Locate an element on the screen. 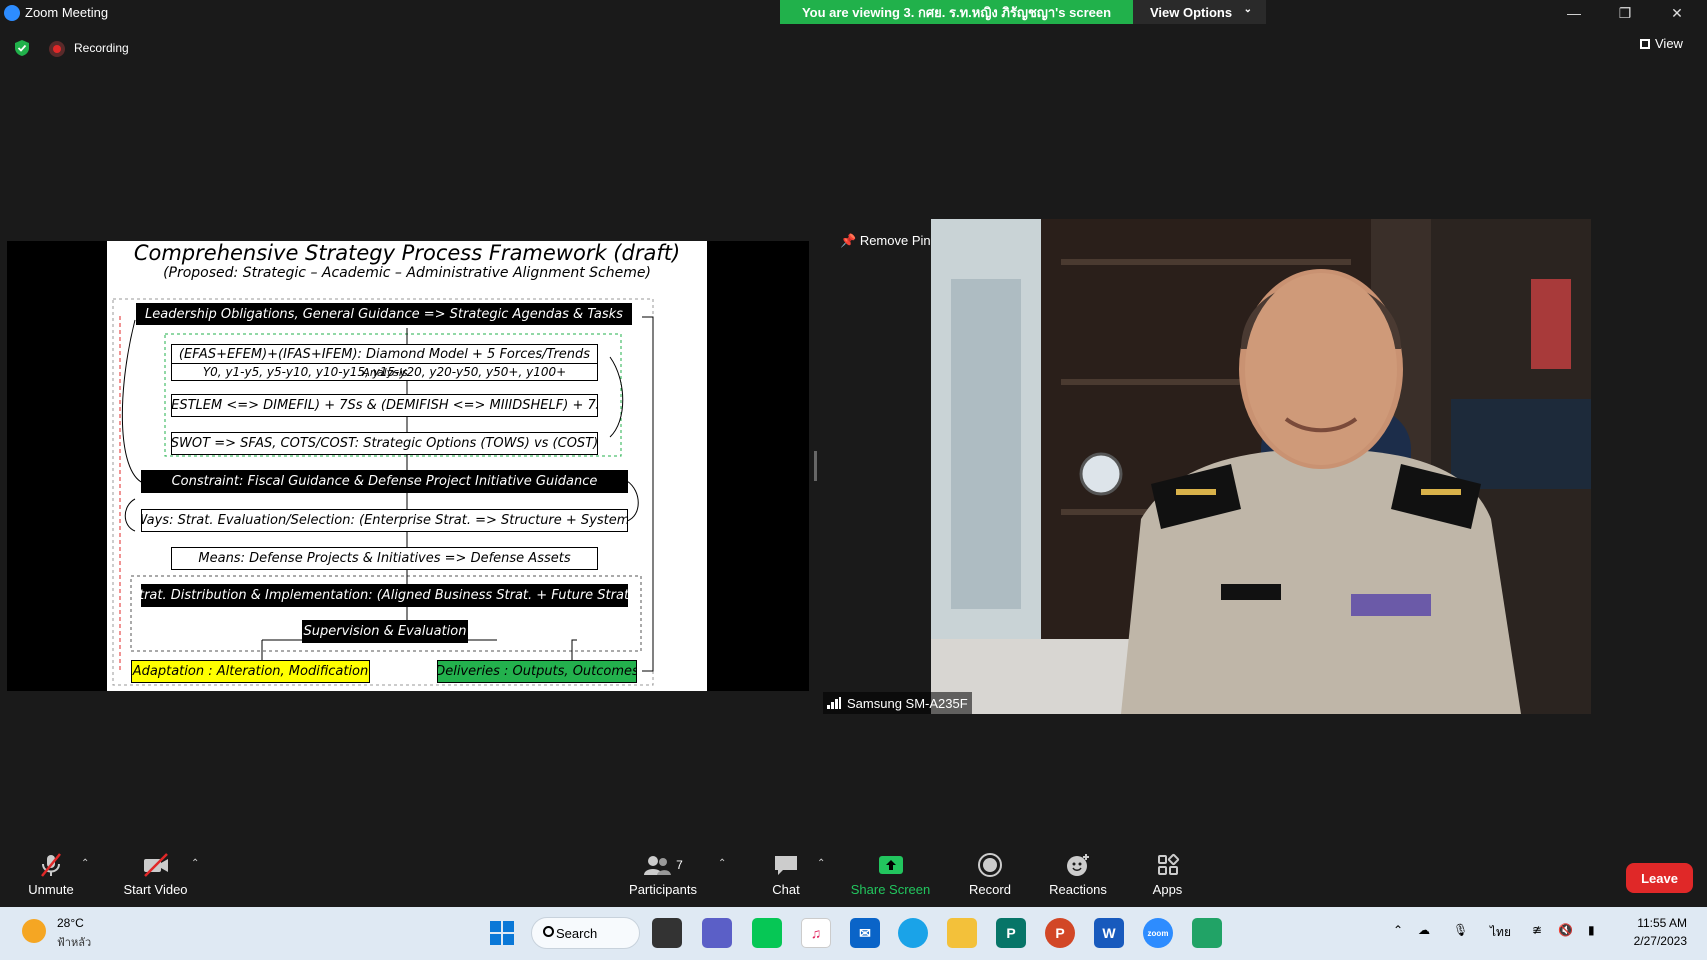 The height and width of the screenshot is (960, 1707). task-view-icon is located at coordinates (667, 933).